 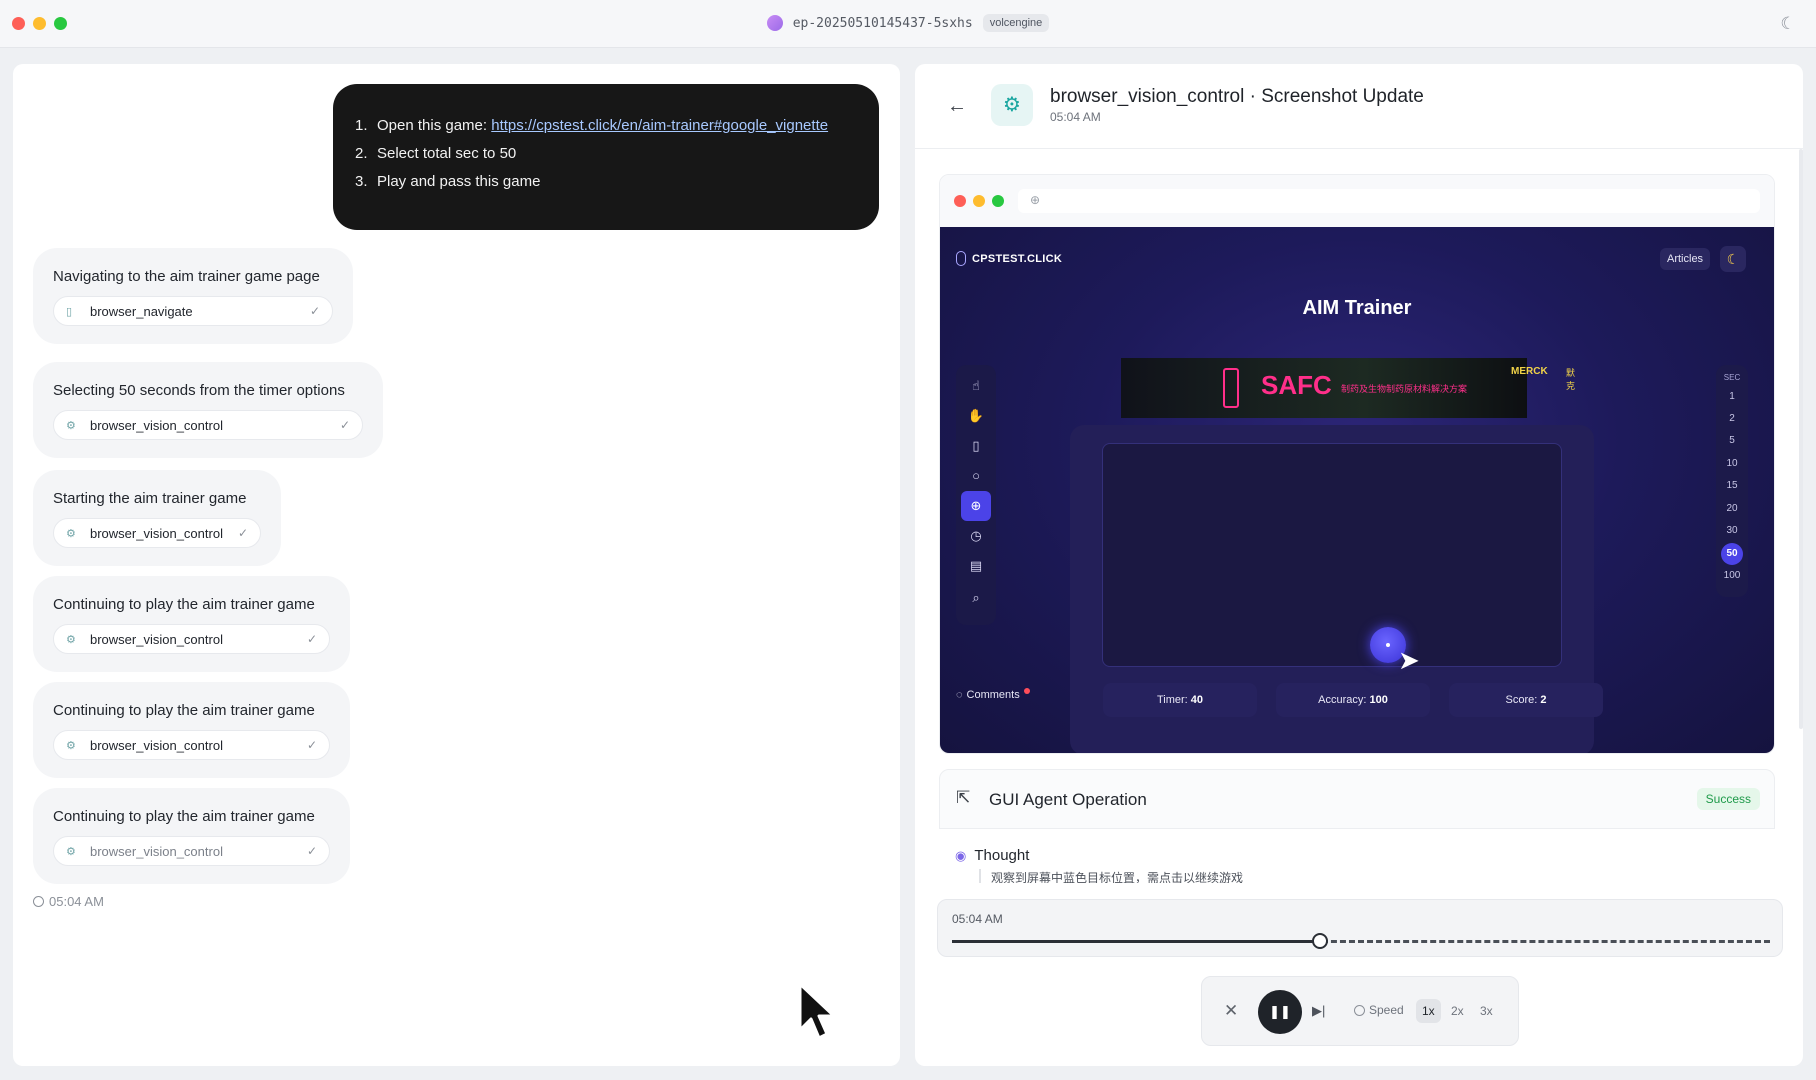 I want to click on speech-bubble-icon: ◌, so click(x=959, y=695).